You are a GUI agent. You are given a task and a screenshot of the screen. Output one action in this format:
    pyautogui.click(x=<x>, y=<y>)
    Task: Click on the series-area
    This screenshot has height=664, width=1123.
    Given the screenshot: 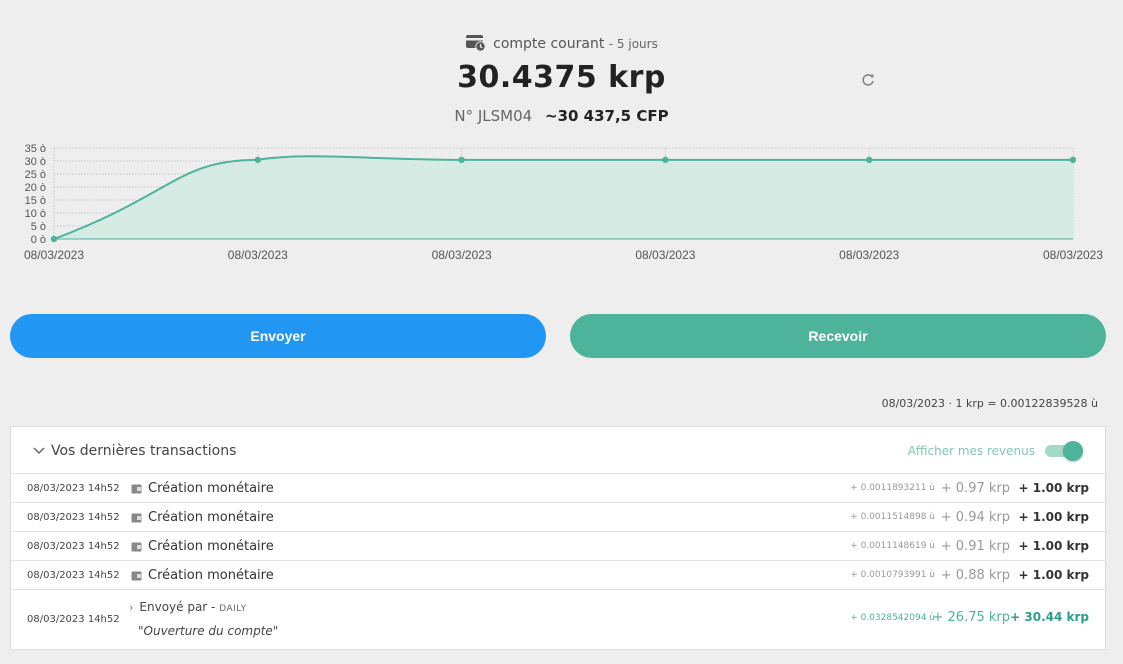 What is the action you would take?
    pyautogui.click(x=563, y=197)
    